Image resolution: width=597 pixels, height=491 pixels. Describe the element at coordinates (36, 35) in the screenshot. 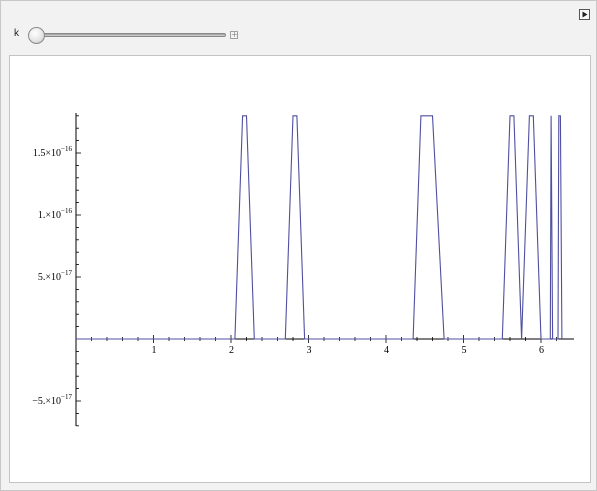

I see `k-slider-thumb` at that location.